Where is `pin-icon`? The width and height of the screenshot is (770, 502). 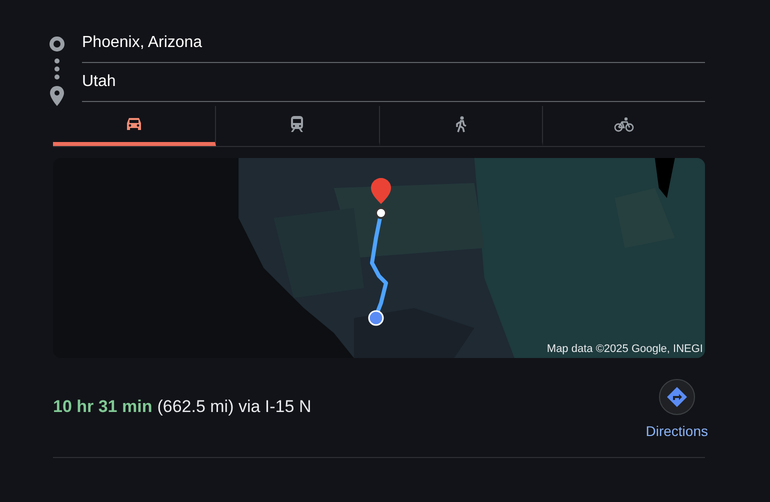
pin-icon is located at coordinates (57, 96).